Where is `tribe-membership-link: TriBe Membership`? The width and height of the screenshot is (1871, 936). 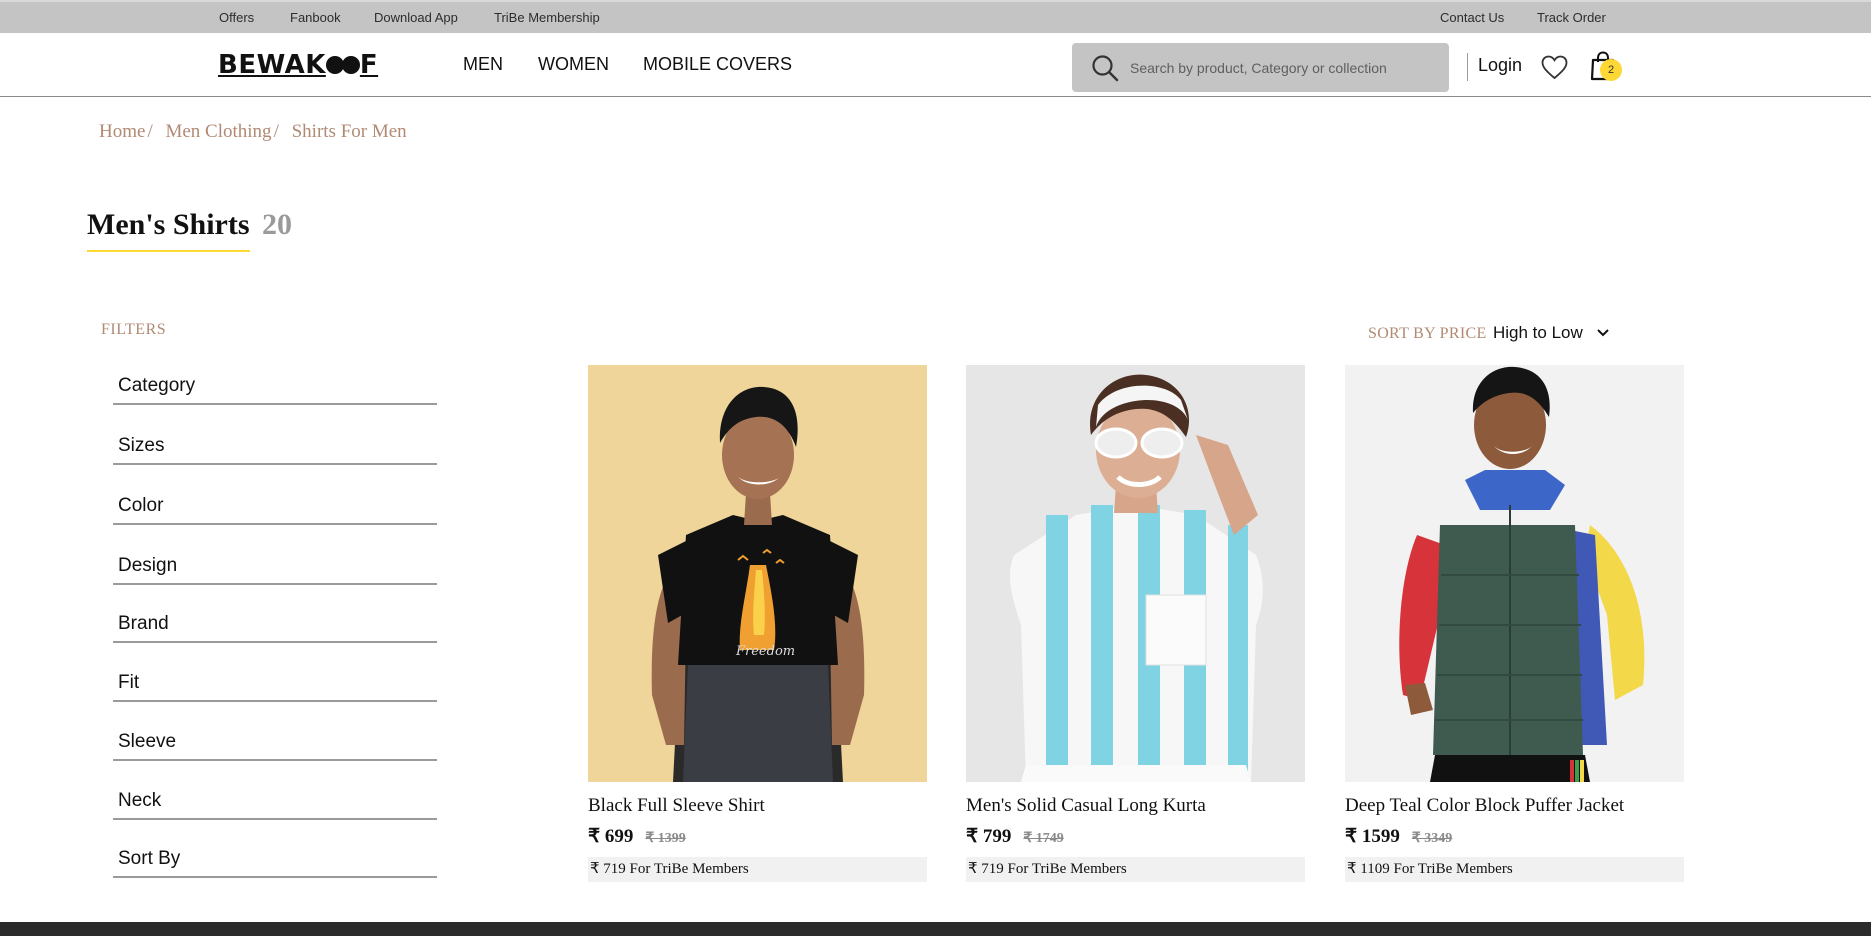
tribe-membership-link: TriBe Membership is located at coordinates (547, 17).